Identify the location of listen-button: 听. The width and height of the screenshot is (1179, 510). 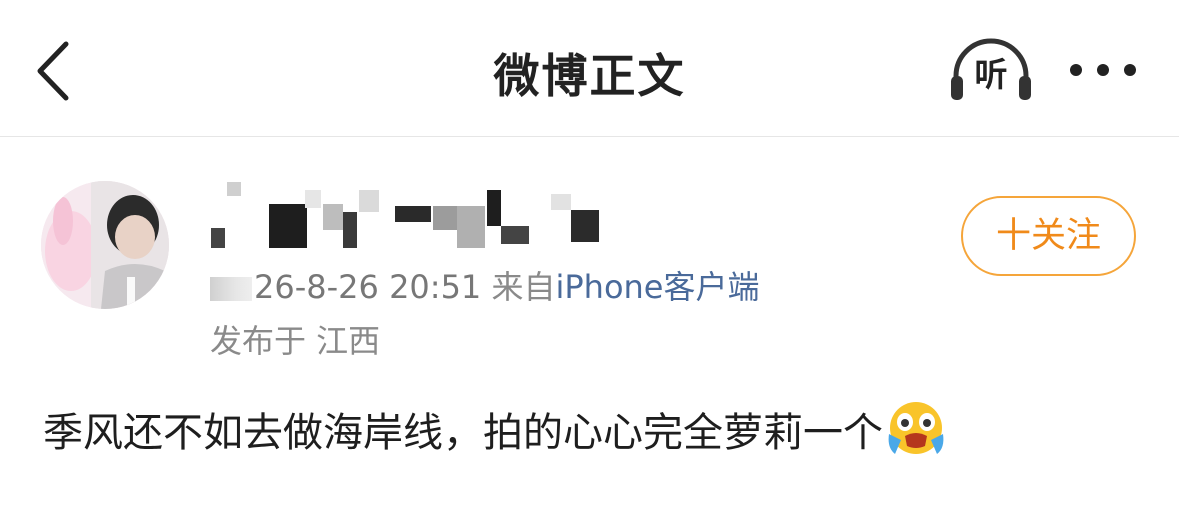
(991, 71).